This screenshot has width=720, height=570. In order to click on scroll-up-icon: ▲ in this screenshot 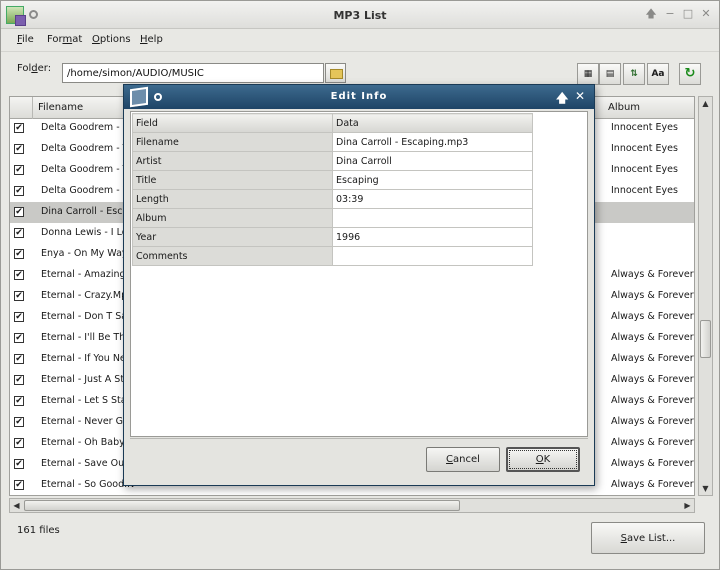, I will do `click(705, 103)`.